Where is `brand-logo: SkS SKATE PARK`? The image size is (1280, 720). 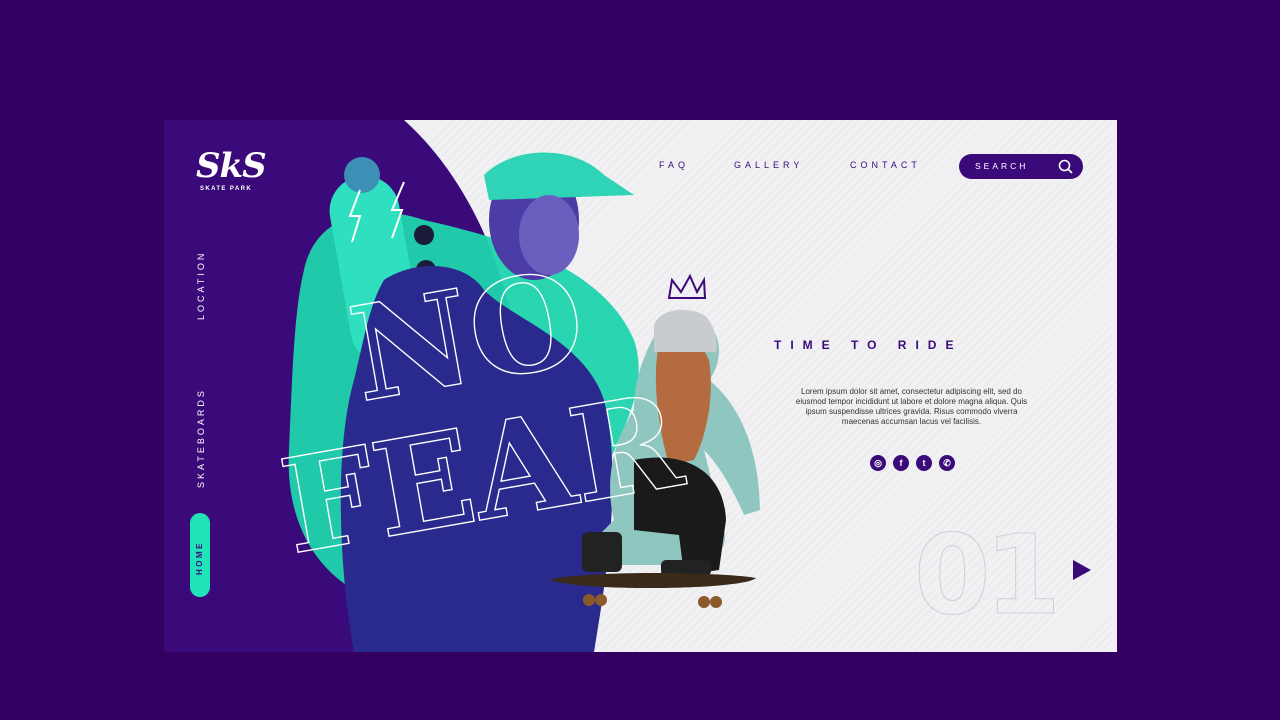 brand-logo: SkS SKATE PARK is located at coordinates (231, 169).